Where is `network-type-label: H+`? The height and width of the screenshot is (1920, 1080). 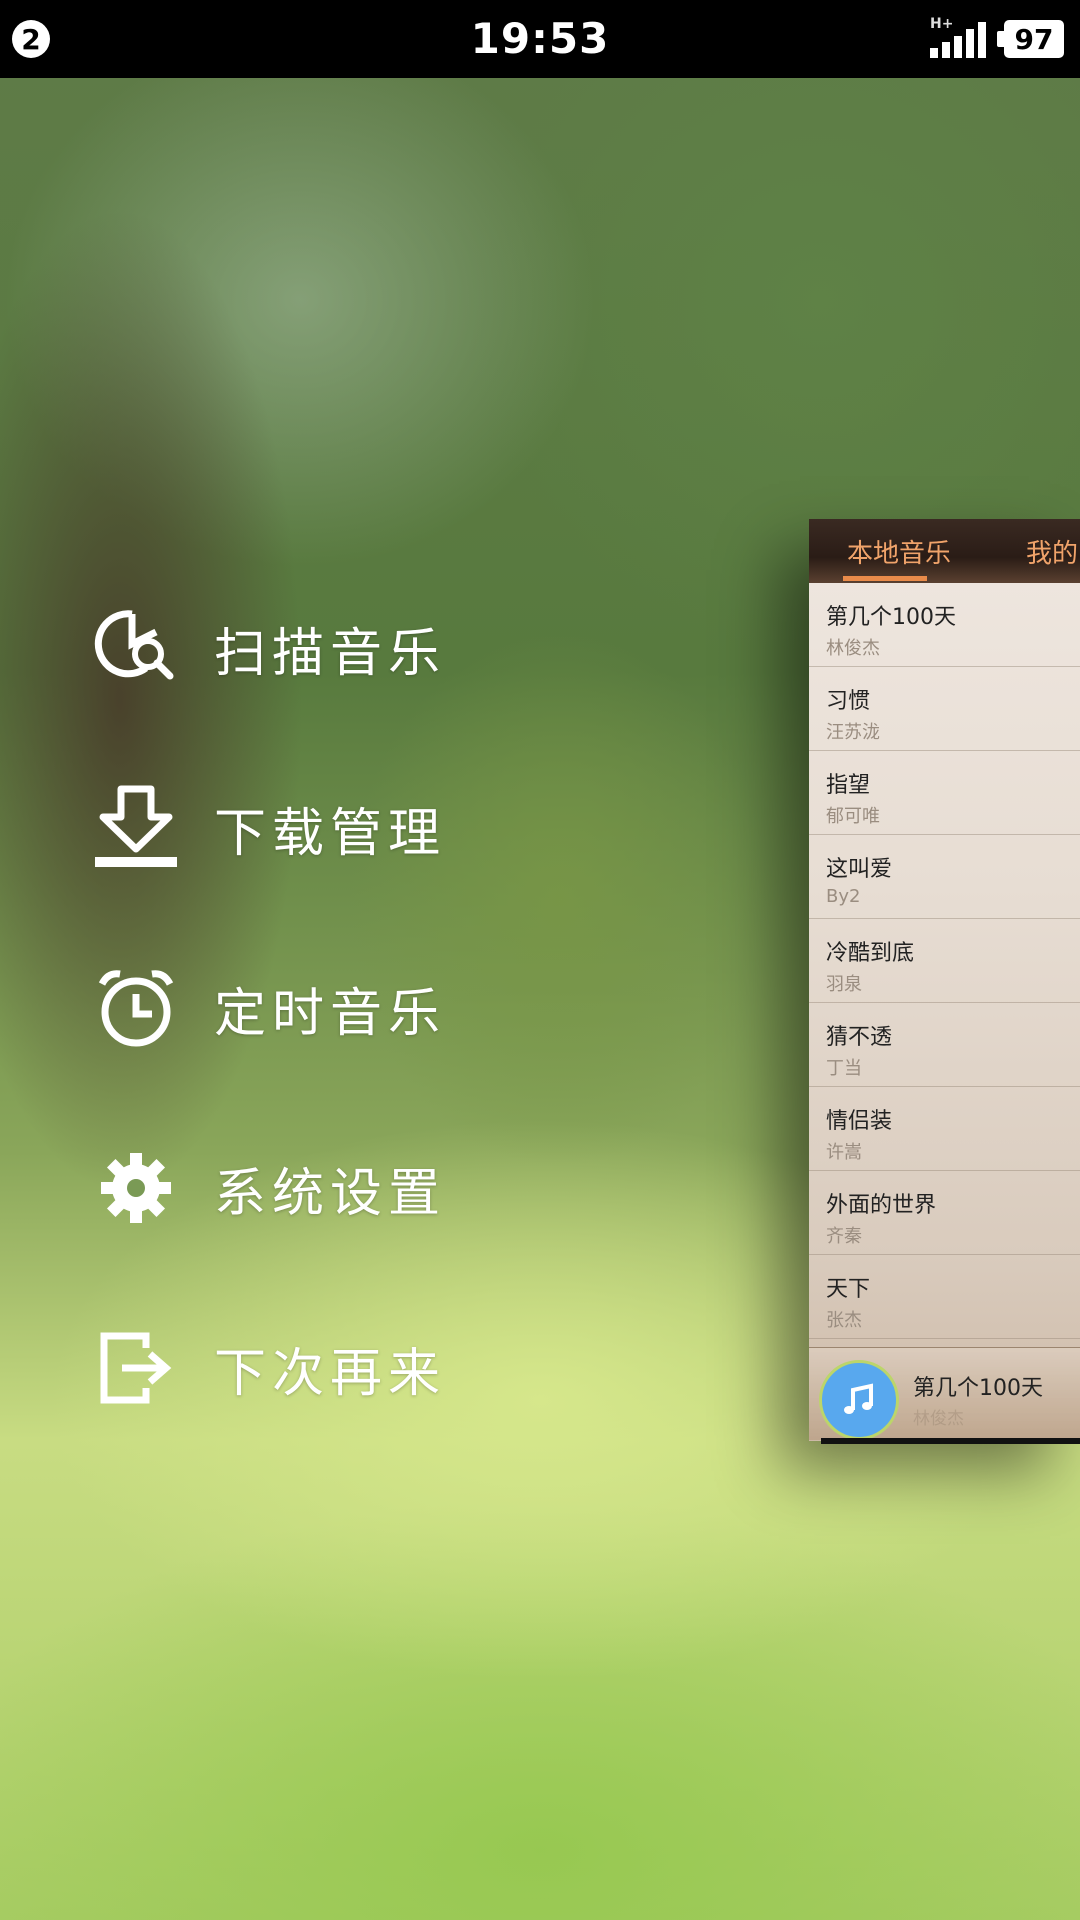
network-type-label: H+ is located at coordinates (942, 24).